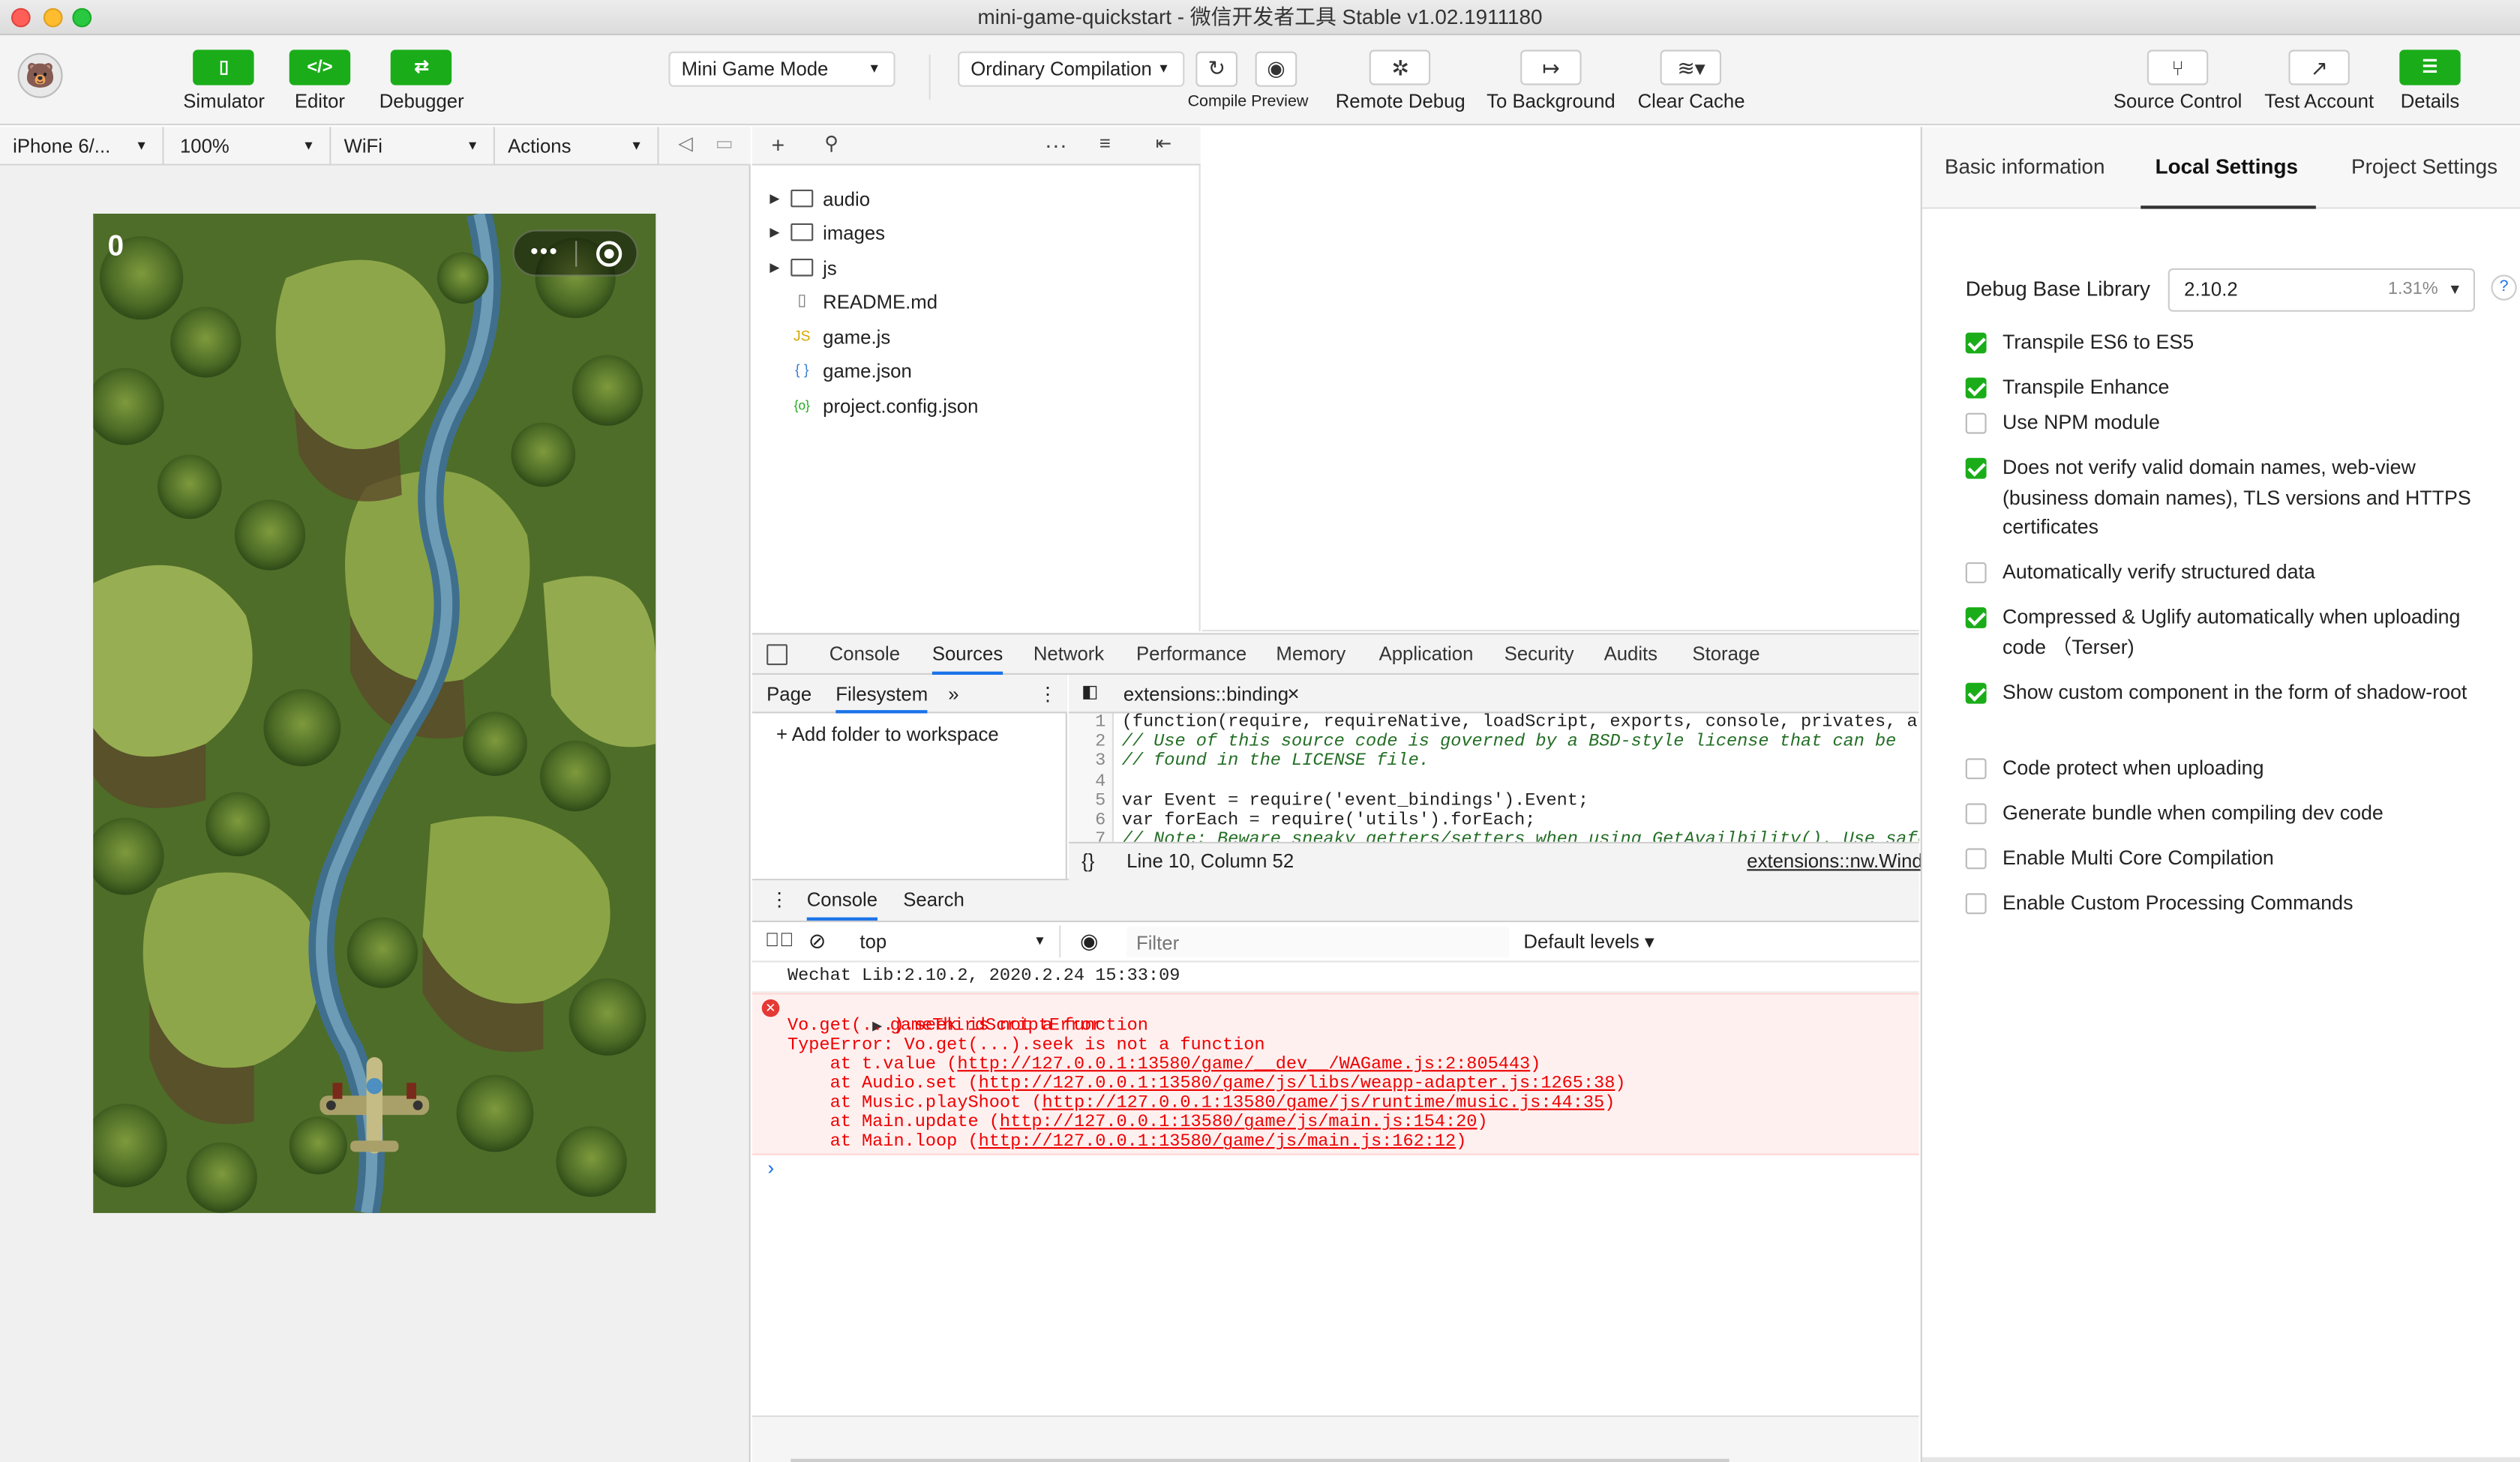 The height and width of the screenshot is (1462, 2520). I want to click on simulator-controls: iPhone 6/... ▼ 100% ▼ WiFi ▼ Actions ▼ ◁ ▭, so click(375, 146).